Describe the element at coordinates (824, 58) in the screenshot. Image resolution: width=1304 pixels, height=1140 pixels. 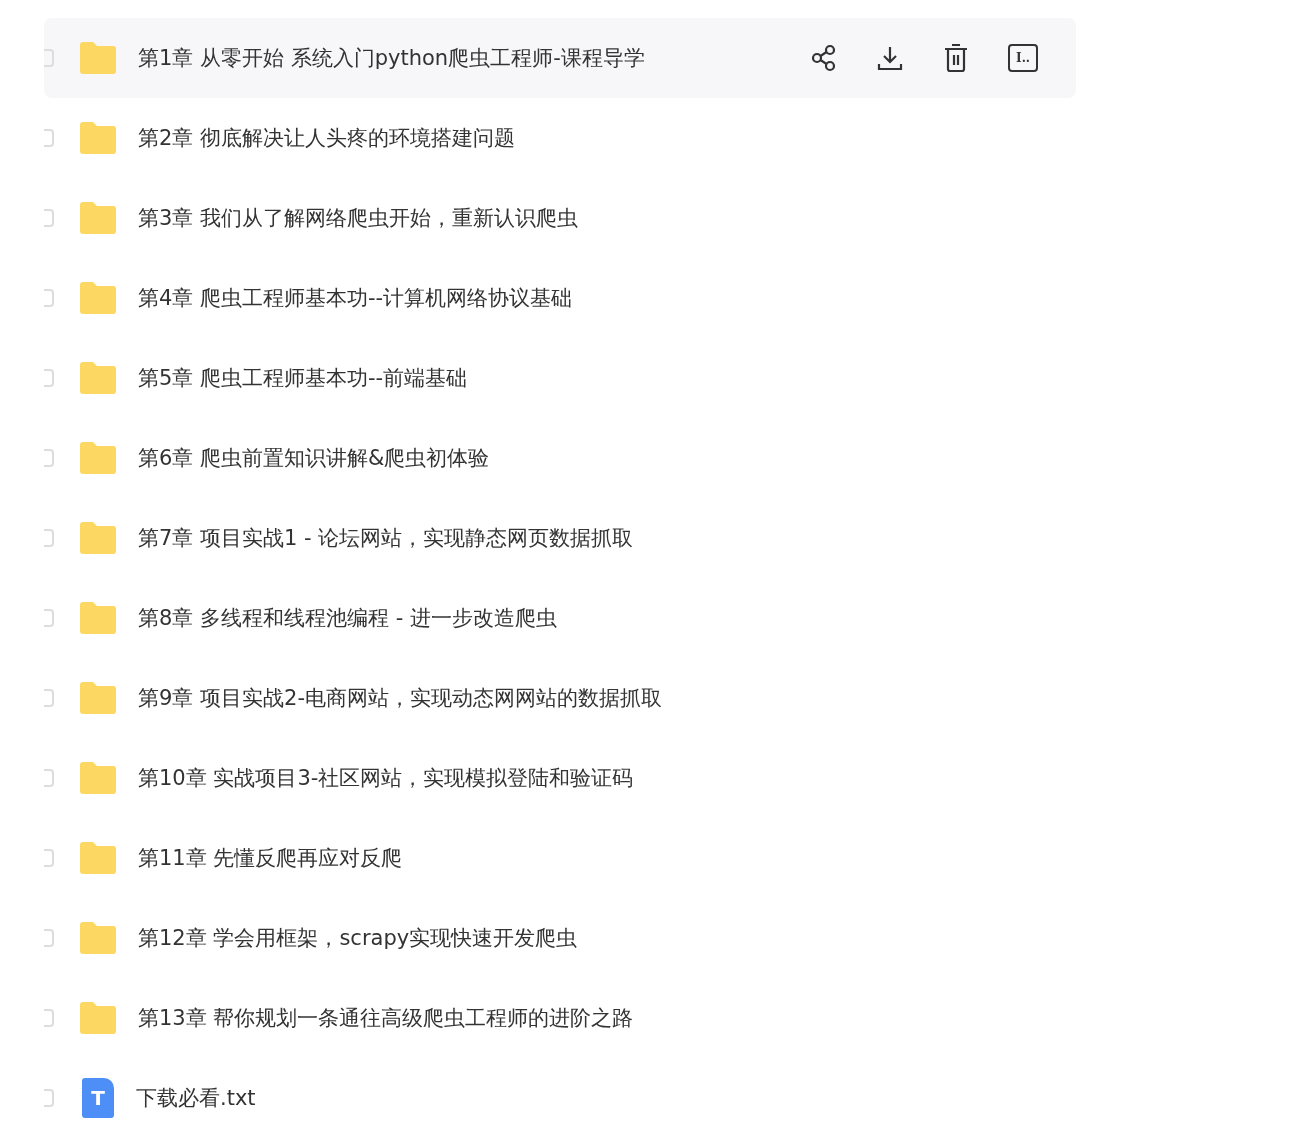
I see `share-icon` at that location.